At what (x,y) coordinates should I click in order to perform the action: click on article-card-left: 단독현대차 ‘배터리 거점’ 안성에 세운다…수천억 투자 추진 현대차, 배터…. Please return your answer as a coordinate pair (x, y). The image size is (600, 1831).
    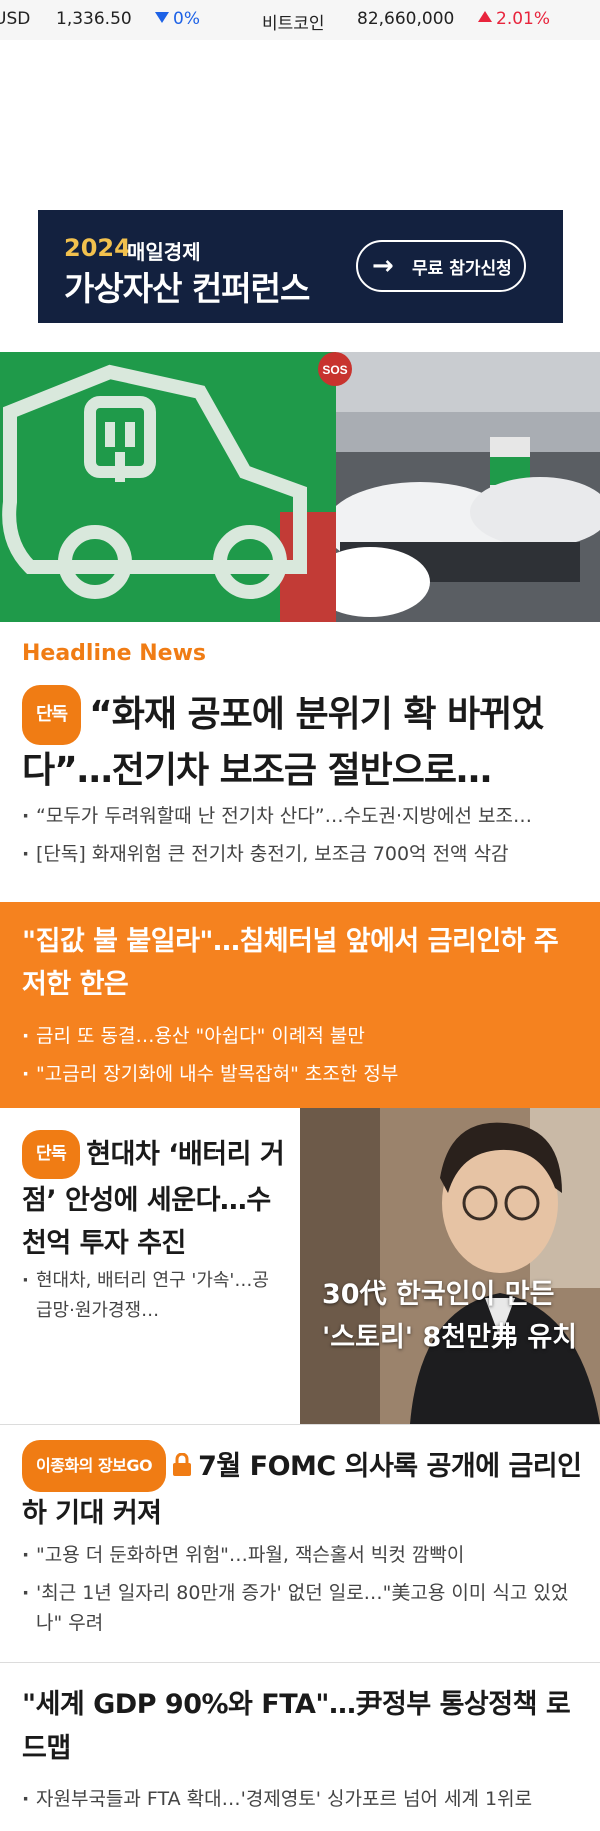
    Looking at the image, I should click on (150, 1266).